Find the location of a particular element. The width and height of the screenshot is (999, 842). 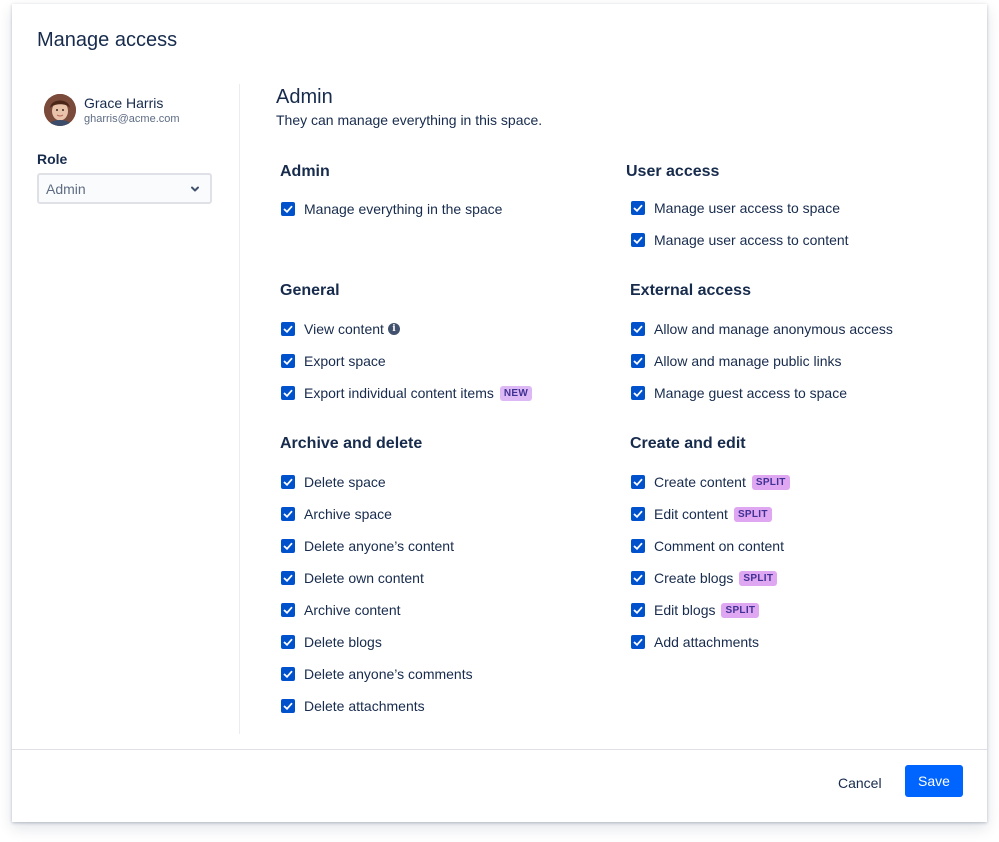

permission-item: Edit blogs SPLIT is located at coordinates (710, 610).